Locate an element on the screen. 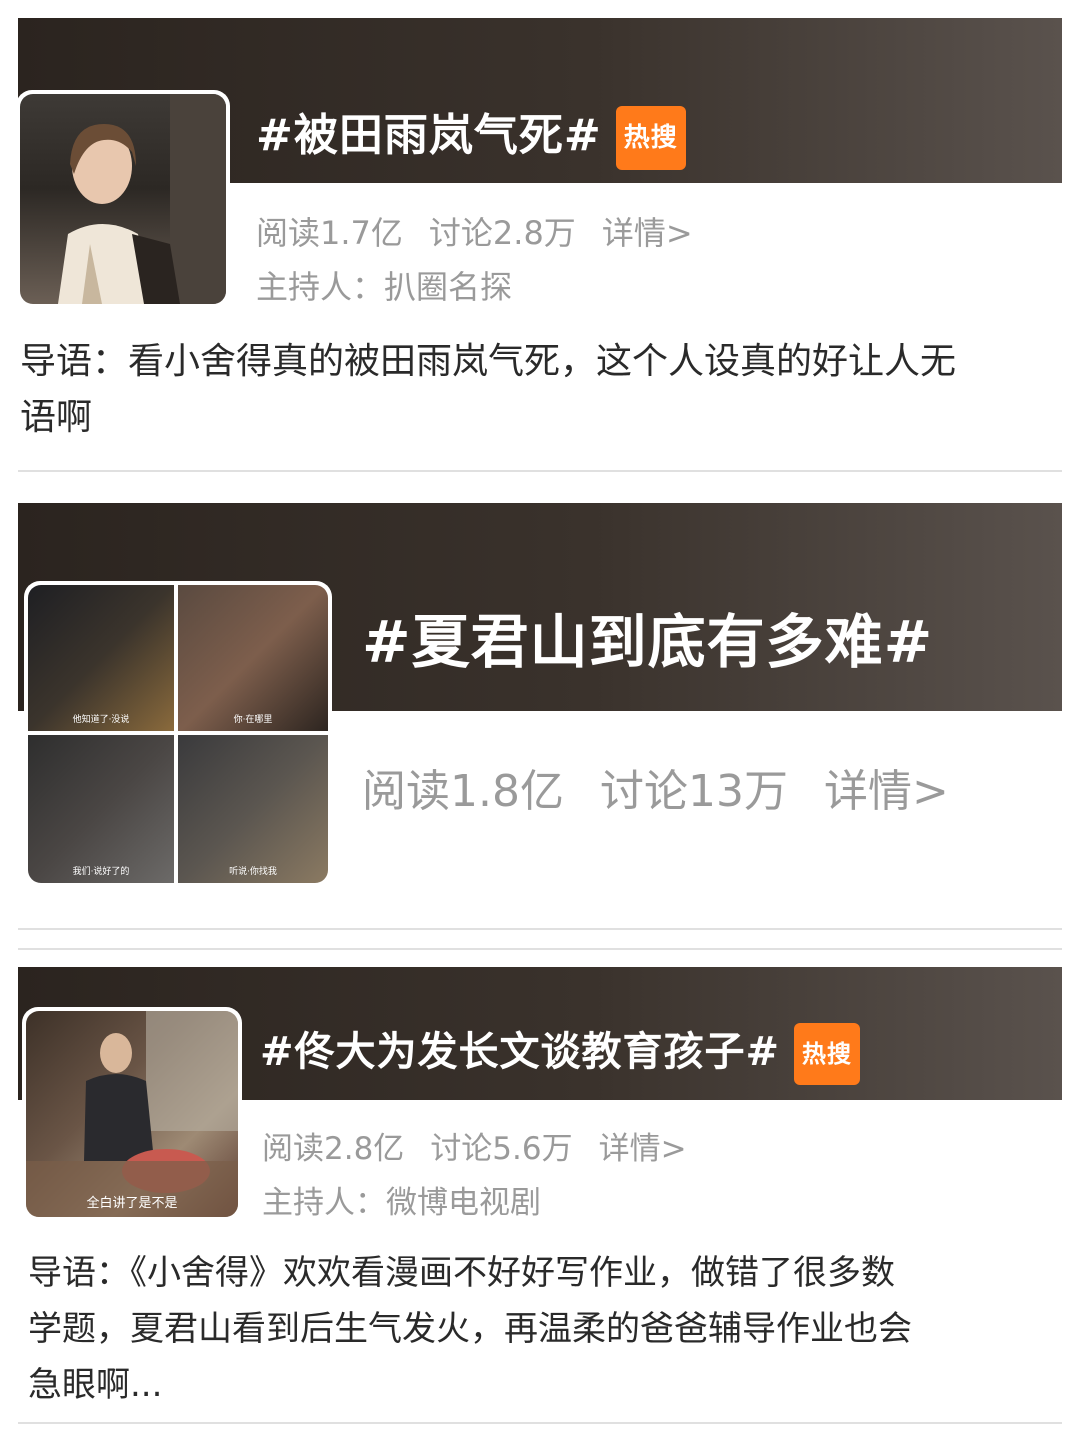  read-count: 阅读1.8亿 is located at coordinates (463, 791).